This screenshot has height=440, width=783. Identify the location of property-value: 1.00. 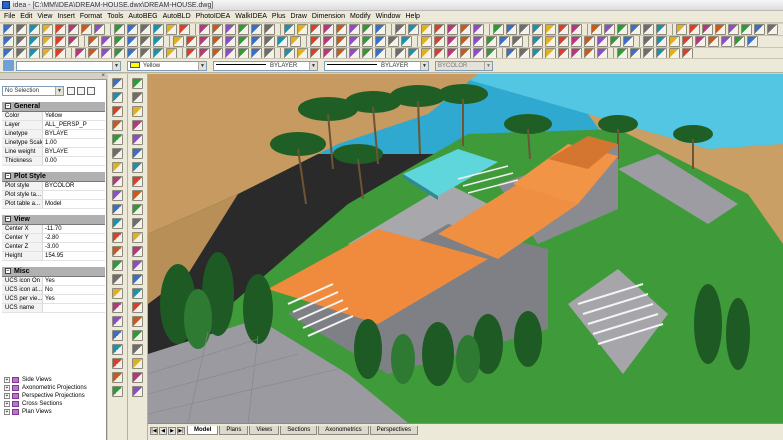
(74, 143).